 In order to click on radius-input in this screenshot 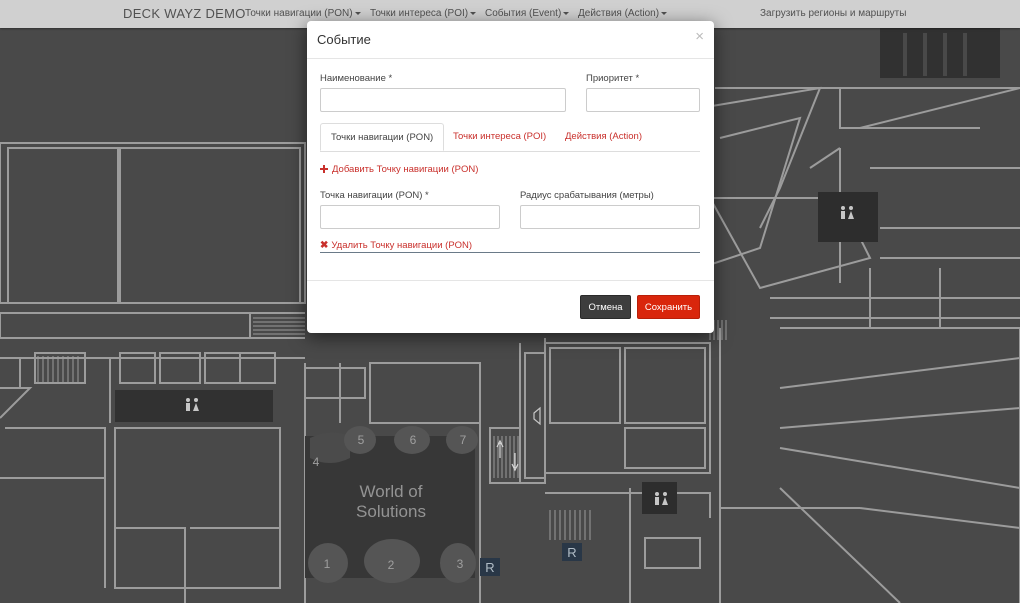, I will do `click(610, 217)`.